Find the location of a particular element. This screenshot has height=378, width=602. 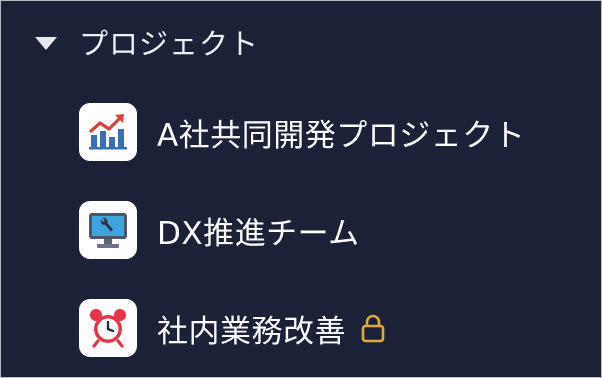

project-item-internal-improvement: 社内業務改善 is located at coordinates (232, 328).